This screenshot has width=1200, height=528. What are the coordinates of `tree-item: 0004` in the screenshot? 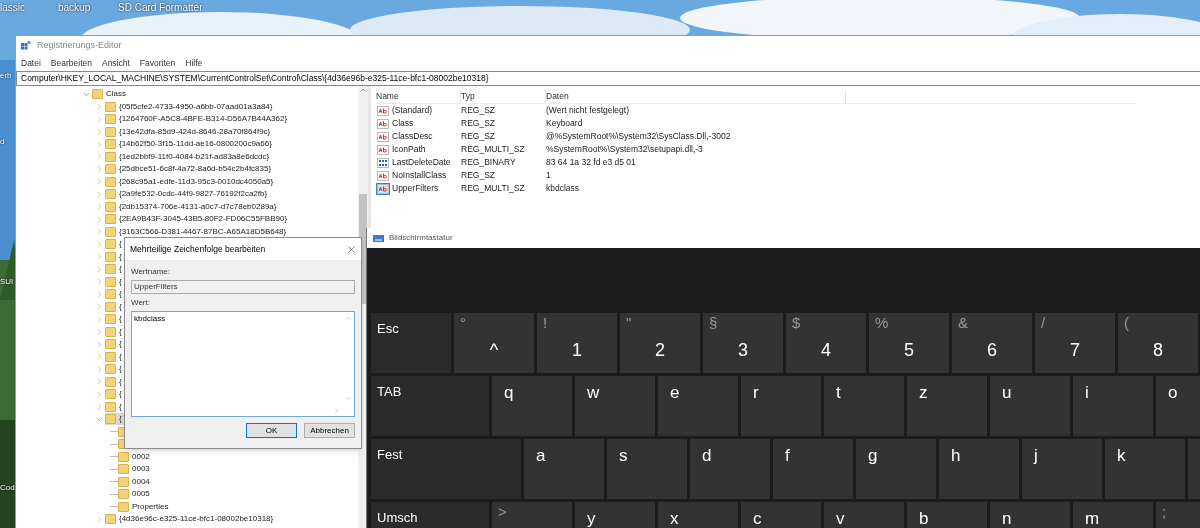 It's located at (141, 481).